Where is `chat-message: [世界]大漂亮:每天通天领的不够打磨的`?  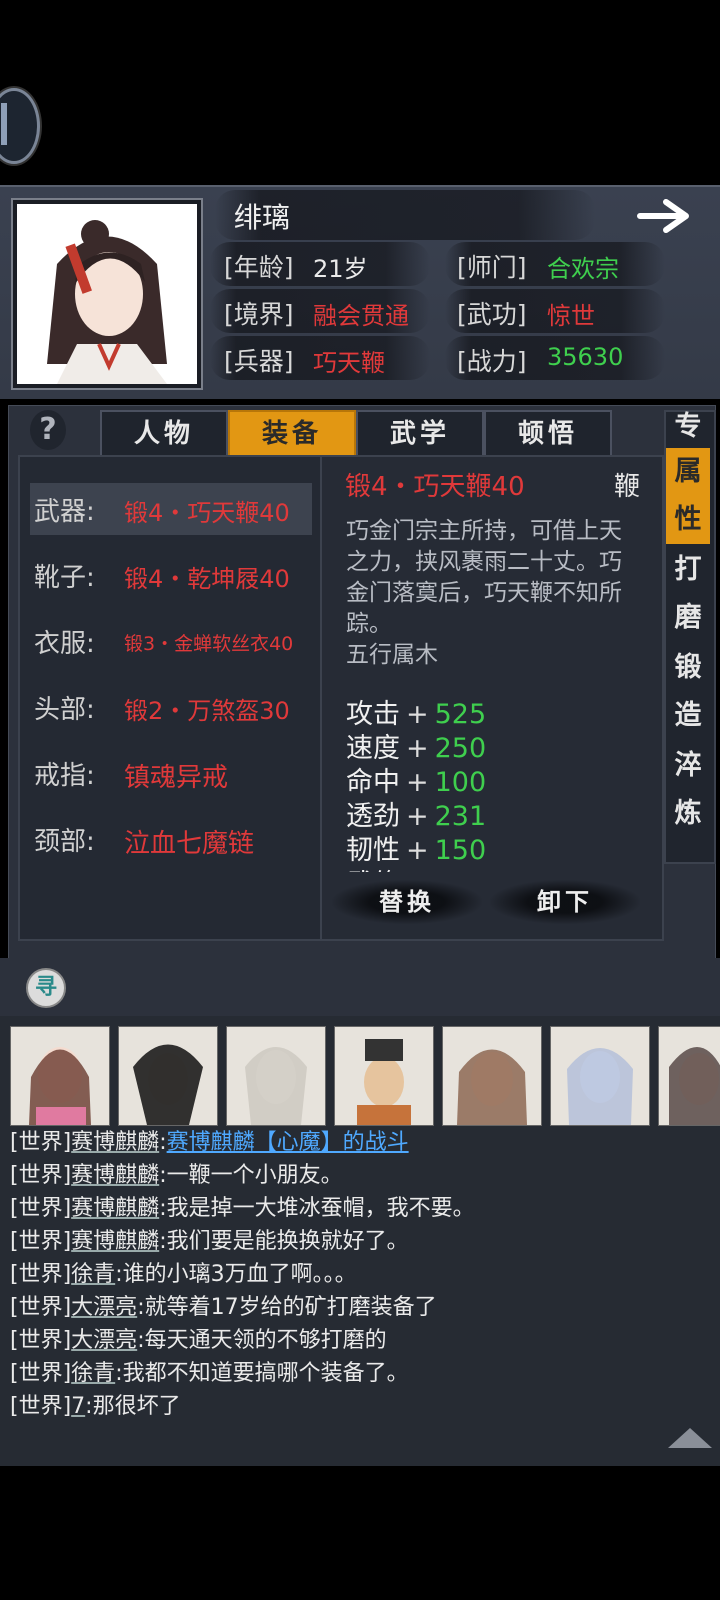
chat-message: [世界]大漂亮:每天通天领的不够打磨的 is located at coordinates (198, 1338).